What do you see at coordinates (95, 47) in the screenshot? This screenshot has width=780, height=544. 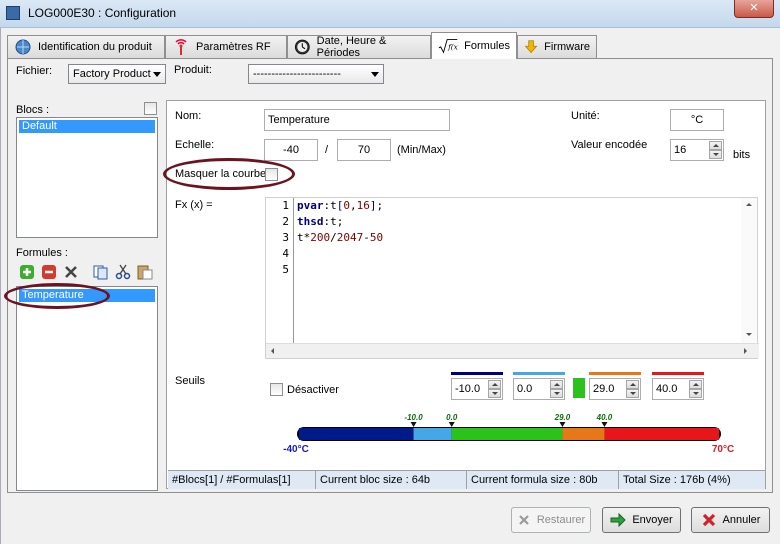 I see `tab-label: Identification du produit` at bounding box center [95, 47].